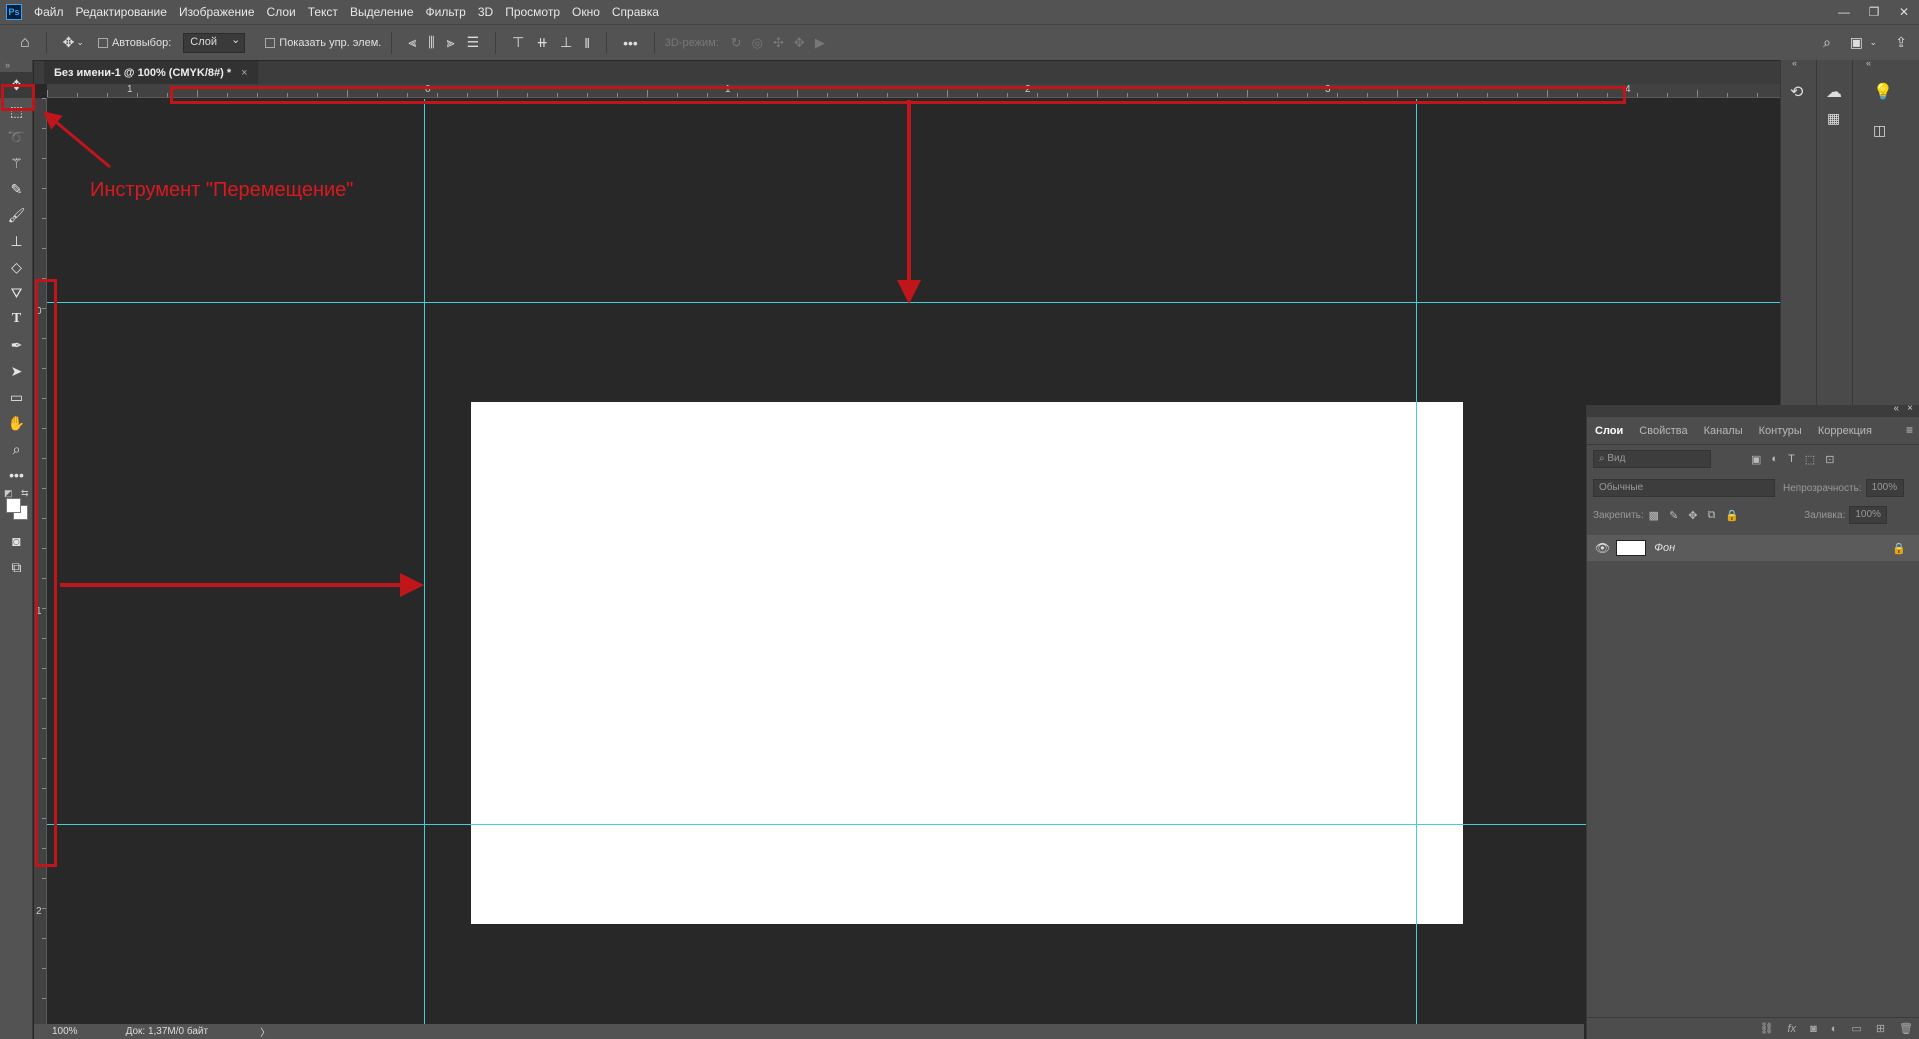 The height and width of the screenshot is (1039, 1919). I want to click on menu-view: Просмотр, so click(532, 12).